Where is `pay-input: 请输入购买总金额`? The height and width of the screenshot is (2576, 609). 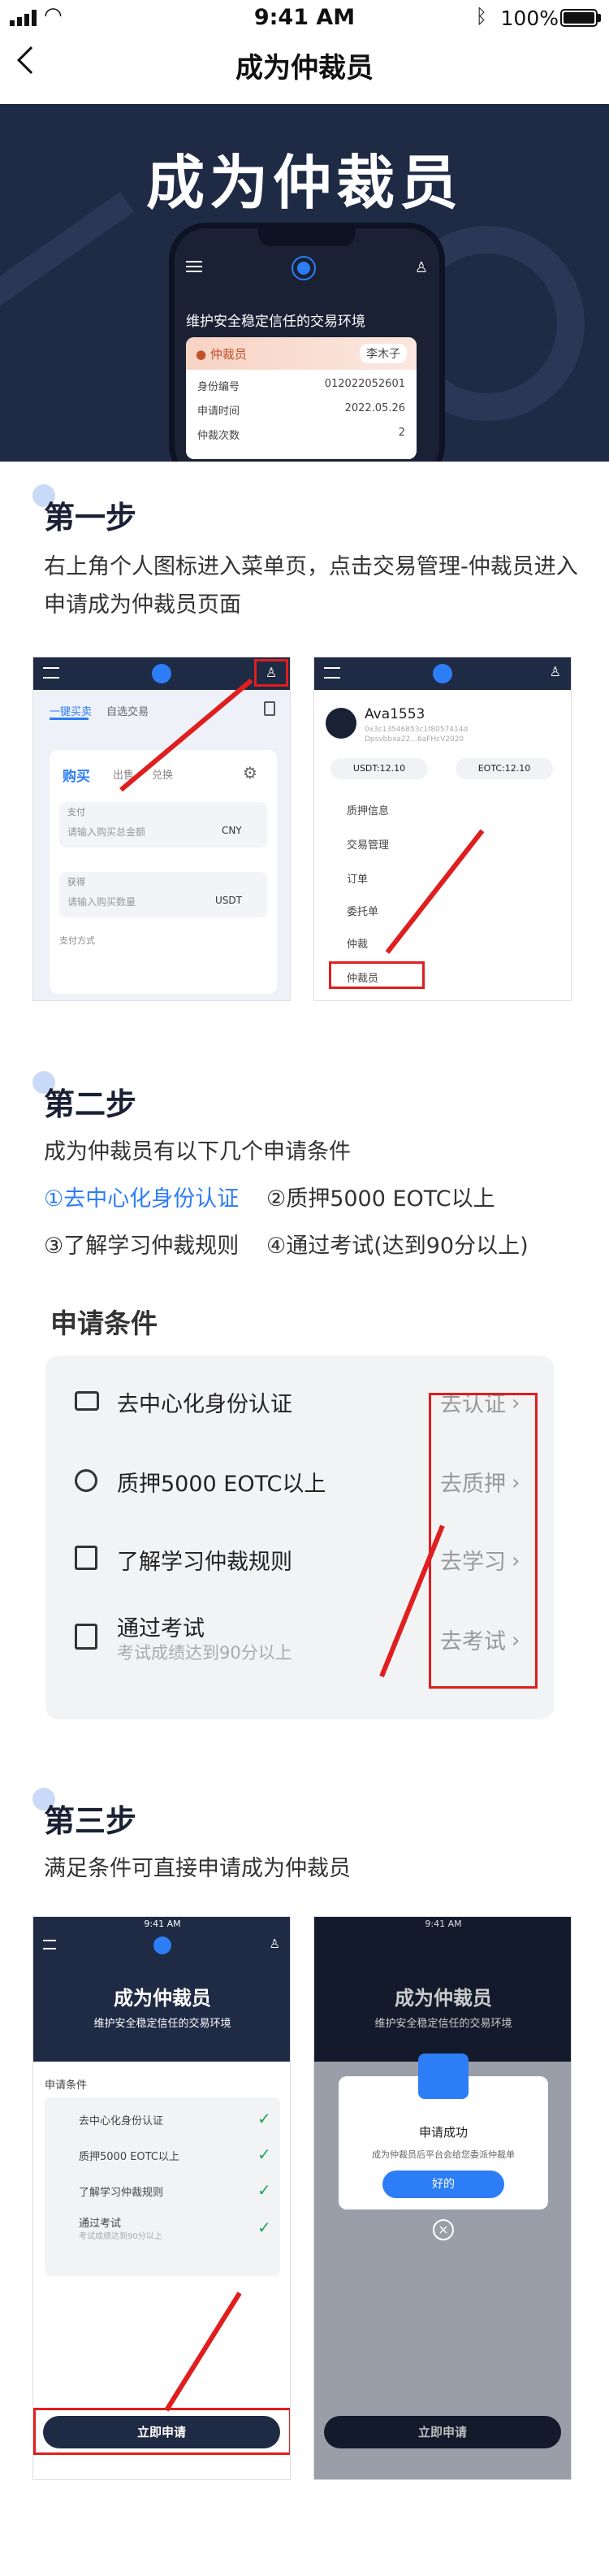
pay-input: 请输入购买总金额 is located at coordinates (107, 832).